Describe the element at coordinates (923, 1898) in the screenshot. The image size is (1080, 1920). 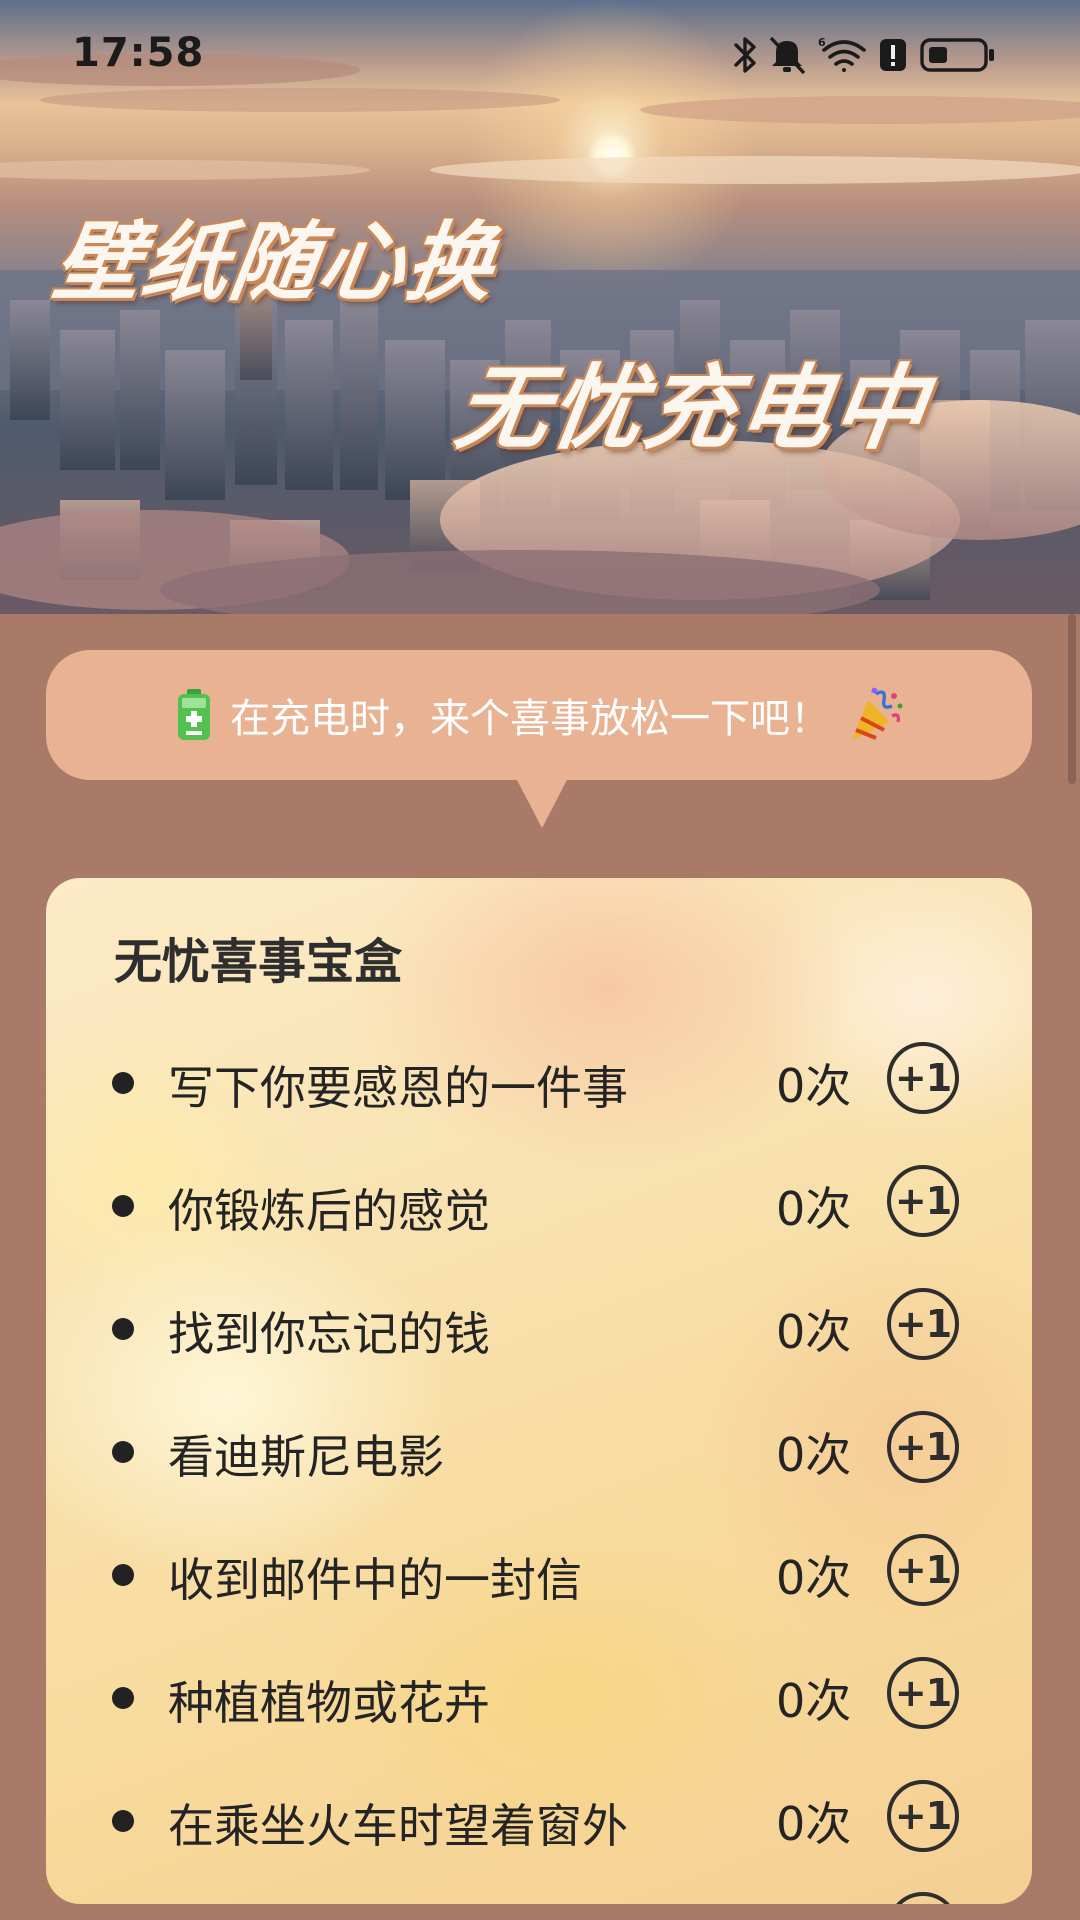
I see `plus-one-button-partial` at that location.